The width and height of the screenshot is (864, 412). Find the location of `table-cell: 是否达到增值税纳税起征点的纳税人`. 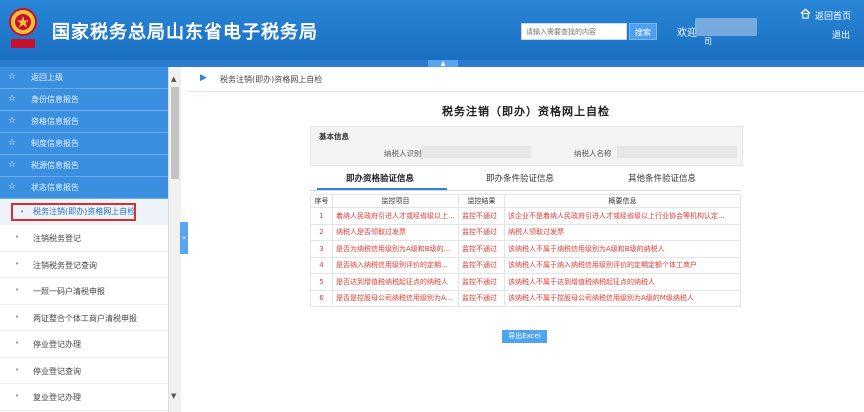

table-cell: 是否达到增值税纳税起征点的纳税人 is located at coordinates (395, 282).